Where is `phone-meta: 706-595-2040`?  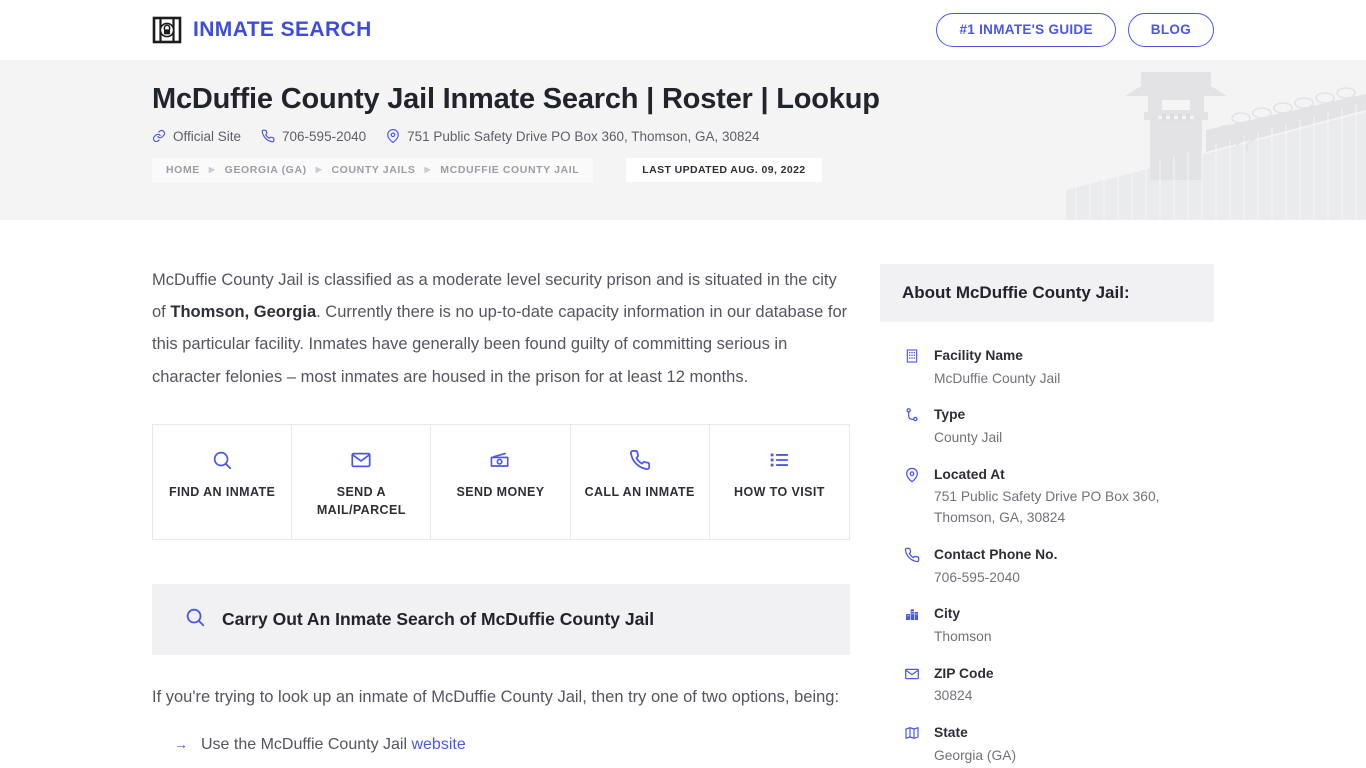
phone-meta: 706-595-2040 is located at coordinates (313, 136).